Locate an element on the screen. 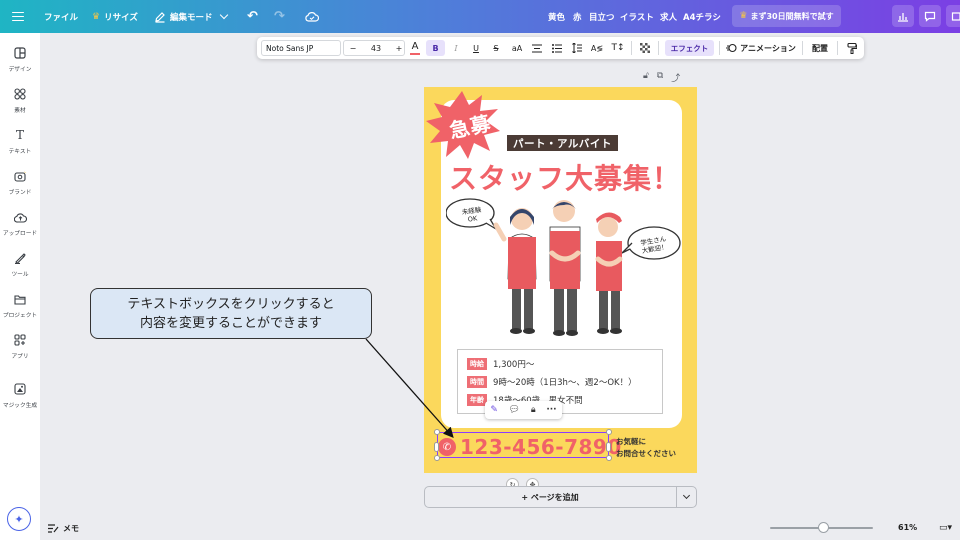 The image size is (960, 540). sidebar-item-elements: 素材 is located at coordinates (20, 102).